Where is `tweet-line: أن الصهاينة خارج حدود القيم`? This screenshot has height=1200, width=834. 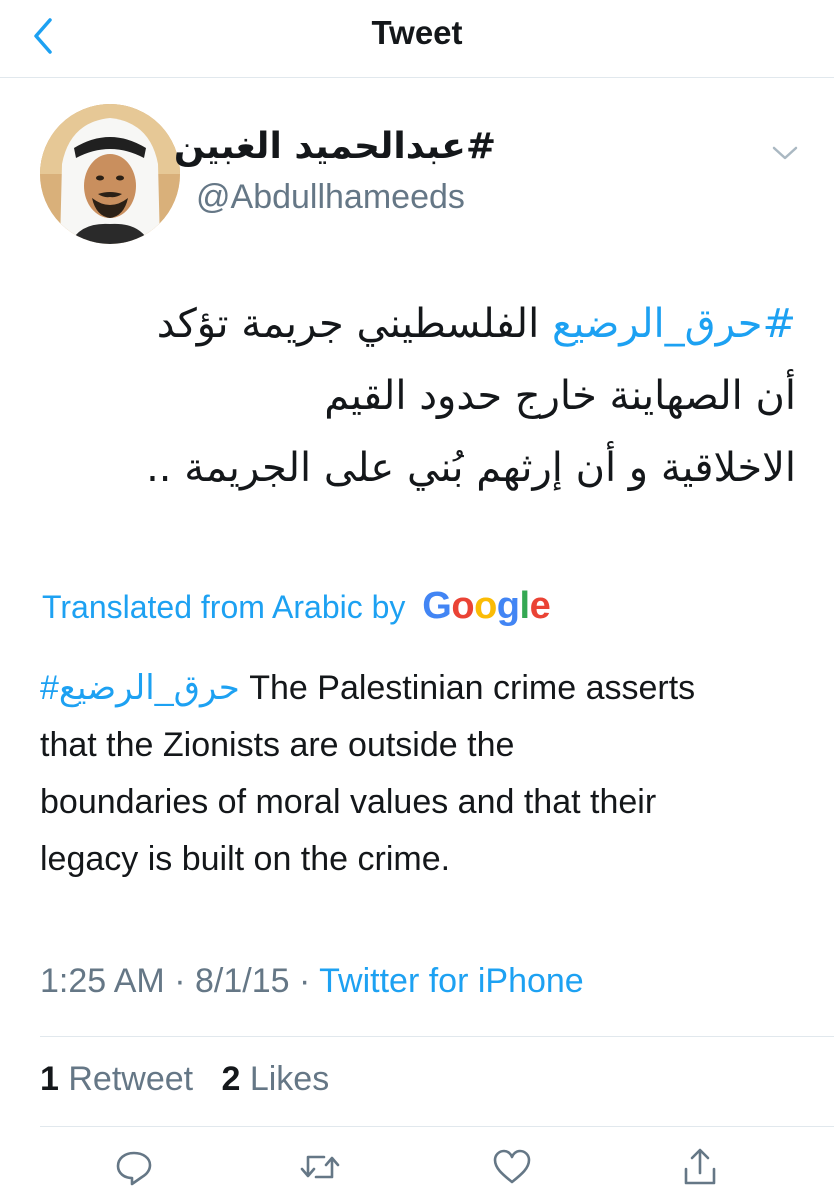 tweet-line: أن الصهاينة خارج حدود القيم is located at coordinates (560, 396).